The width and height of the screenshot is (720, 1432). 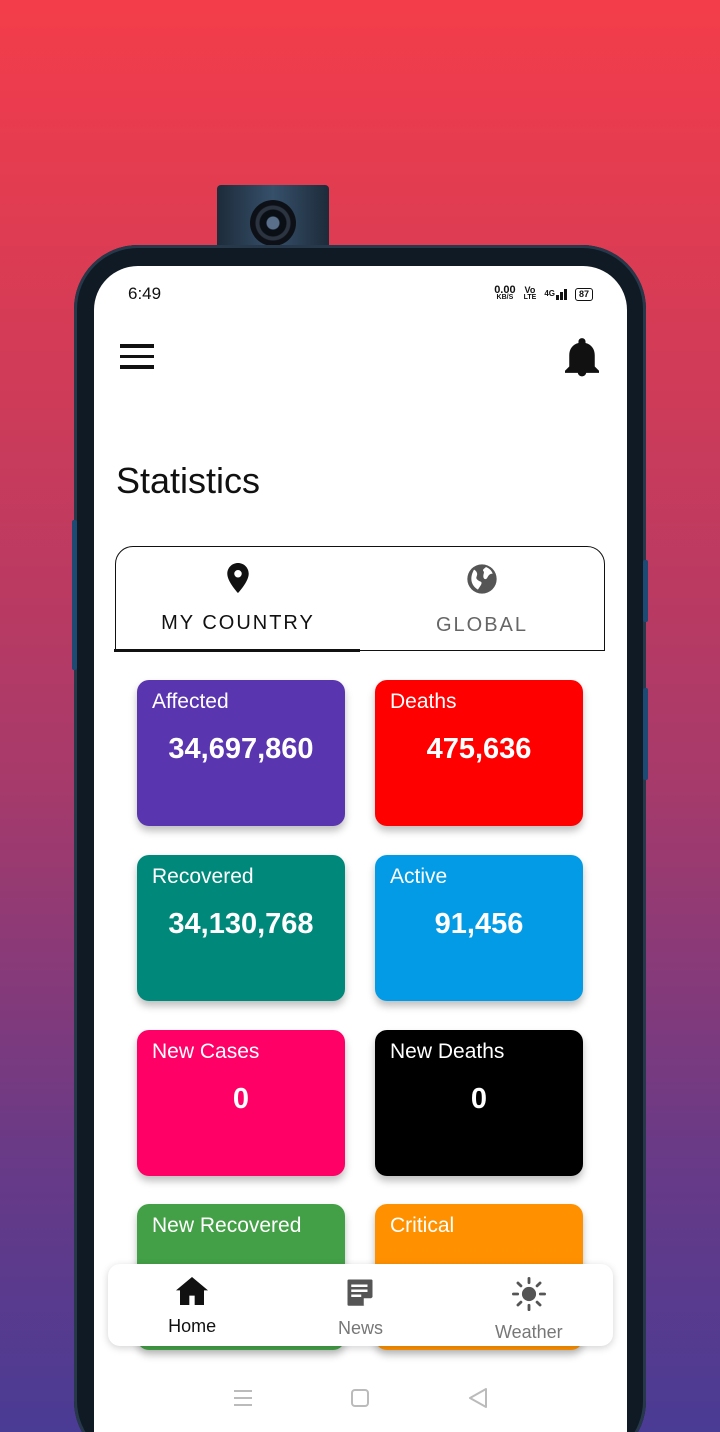 What do you see at coordinates (190, 701) in the screenshot?
I see `stat-title: Affected` at bounding box center [190, 701].